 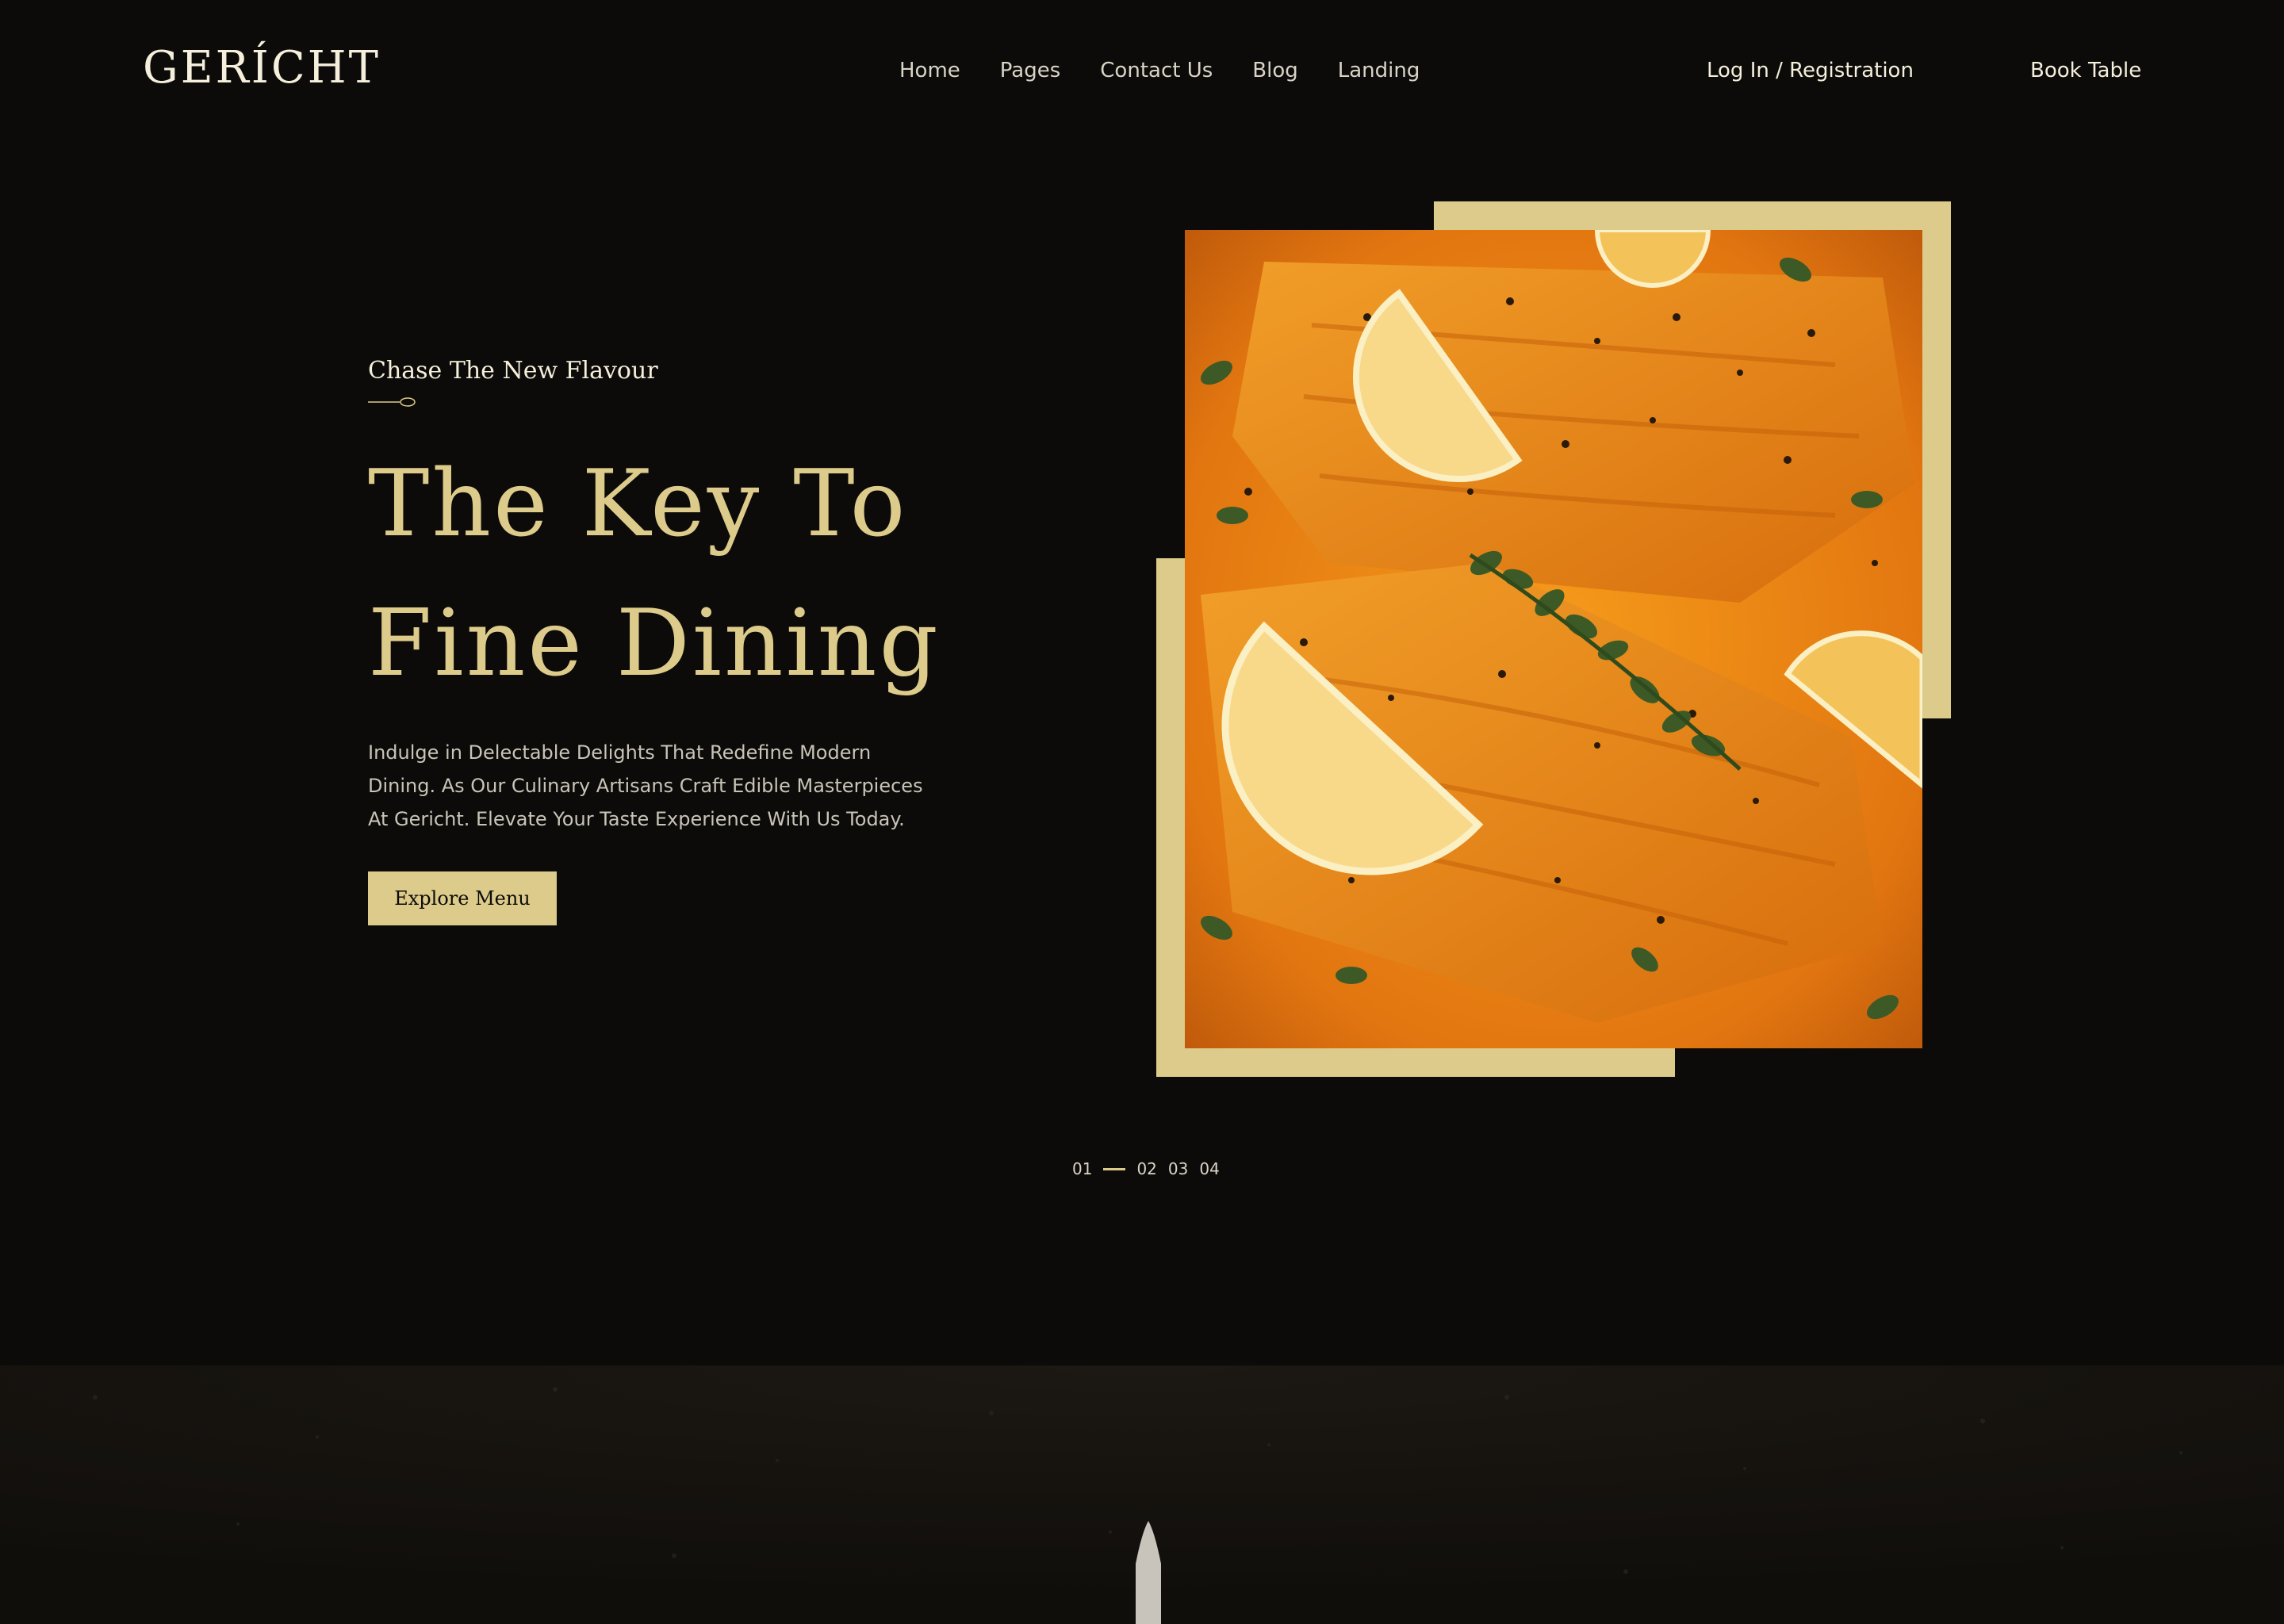 What do you see at coordinates (929, 70) in the screenshot?
I see `nav-link-home: Home` at bounding box center [929, 70].